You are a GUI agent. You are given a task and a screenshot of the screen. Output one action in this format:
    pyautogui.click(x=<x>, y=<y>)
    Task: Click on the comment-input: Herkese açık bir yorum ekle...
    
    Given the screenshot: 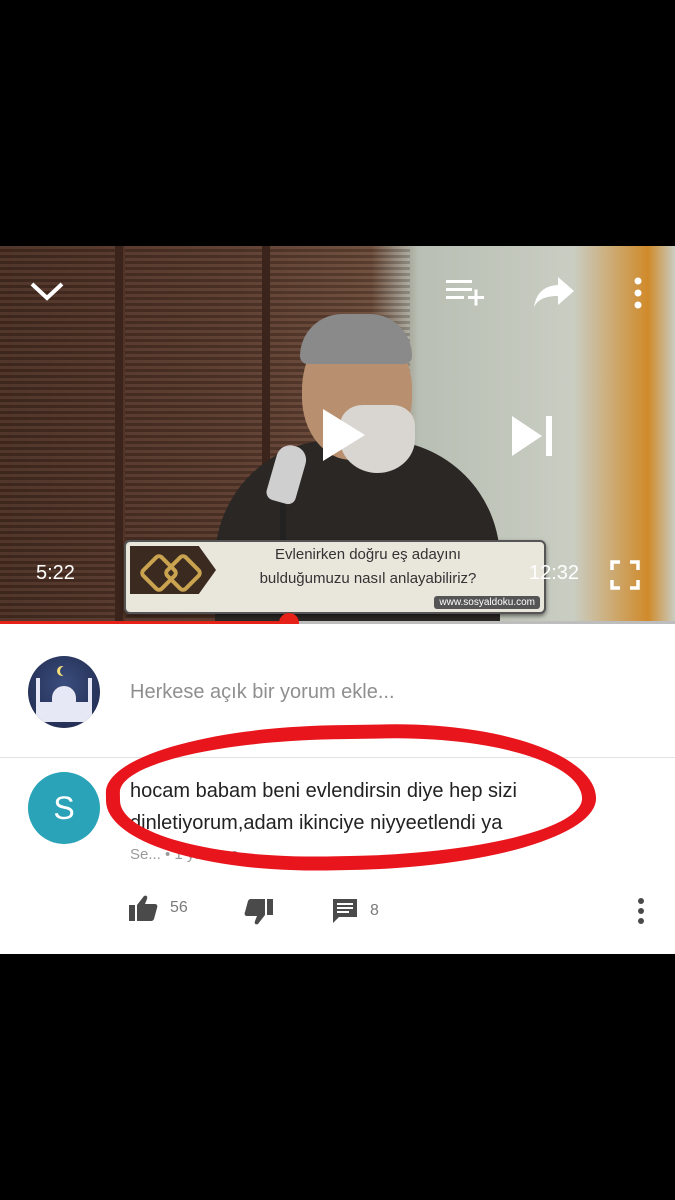 What is the action you would take?
    pyautogui.click(x=262, y=692)
    